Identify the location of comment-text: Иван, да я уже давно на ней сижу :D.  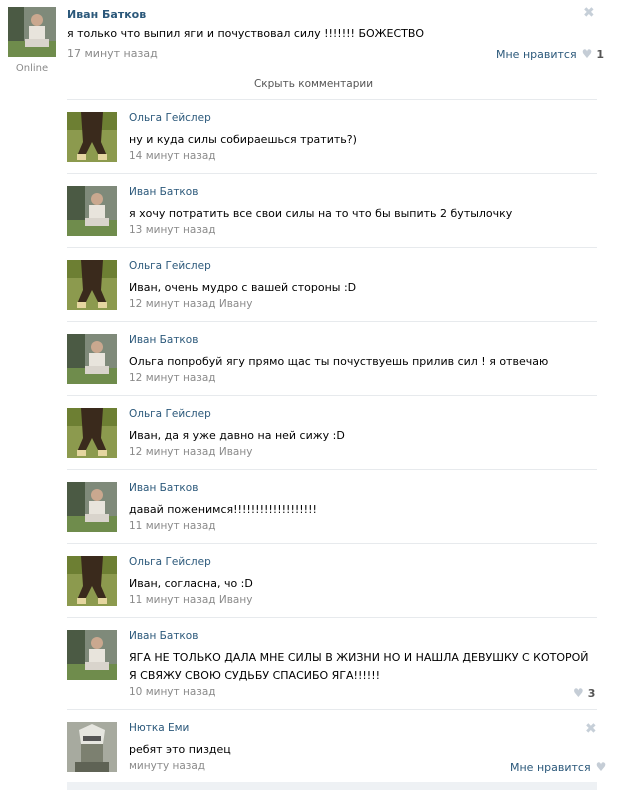
(237, 435).